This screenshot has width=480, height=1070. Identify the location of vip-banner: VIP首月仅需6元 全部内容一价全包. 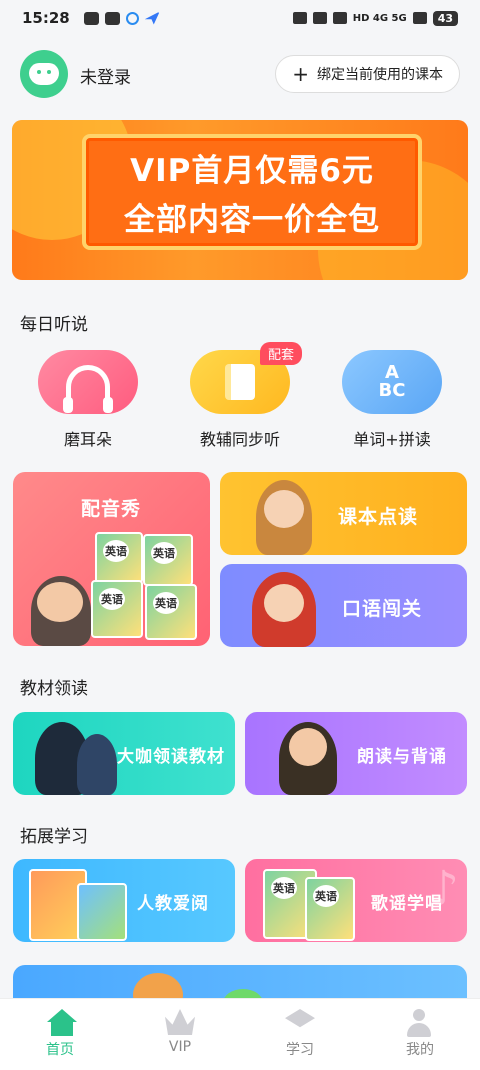
(240, 200).